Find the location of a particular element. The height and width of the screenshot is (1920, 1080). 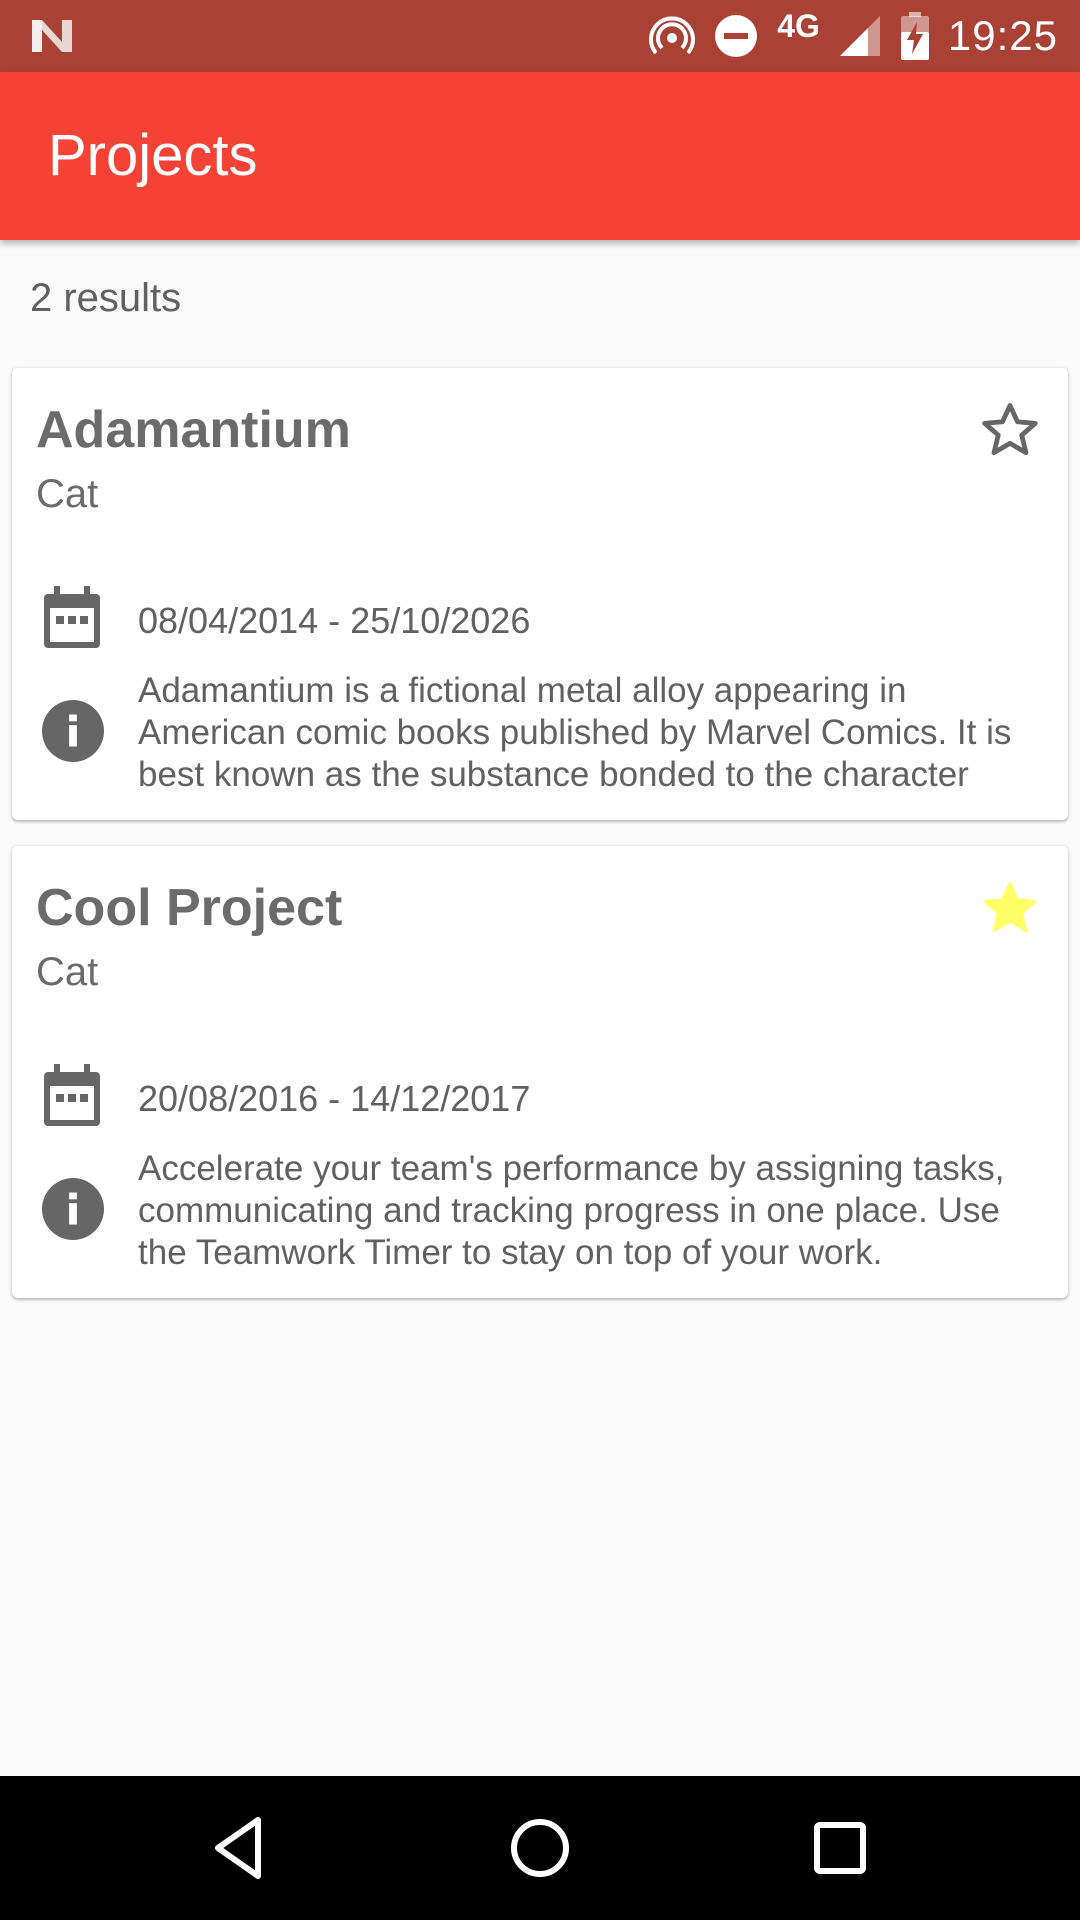

network-type-label: 4G is located at coordinates (798, 25).